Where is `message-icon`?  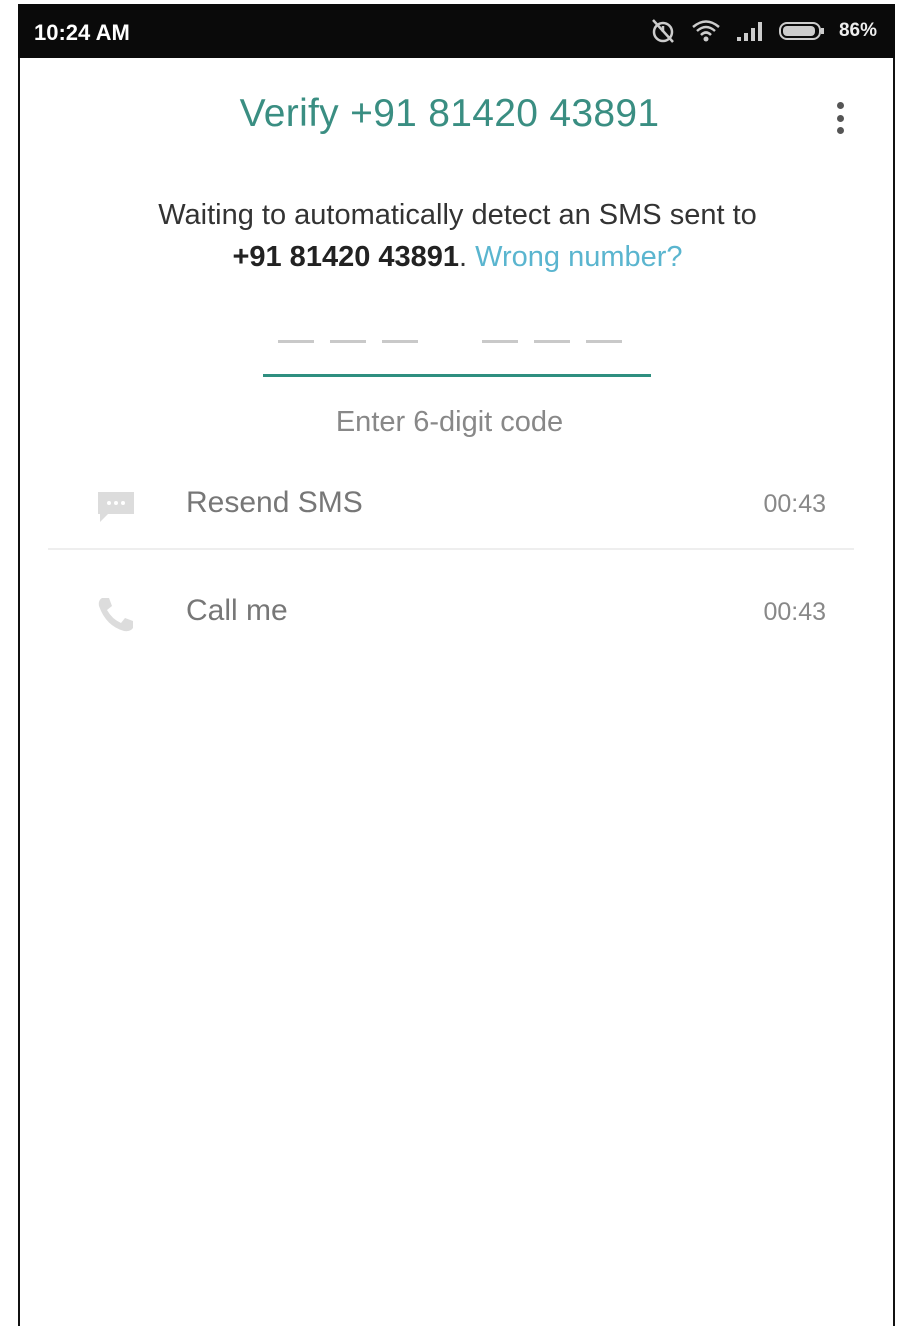 message-icon is located at coordinates (116, 506).